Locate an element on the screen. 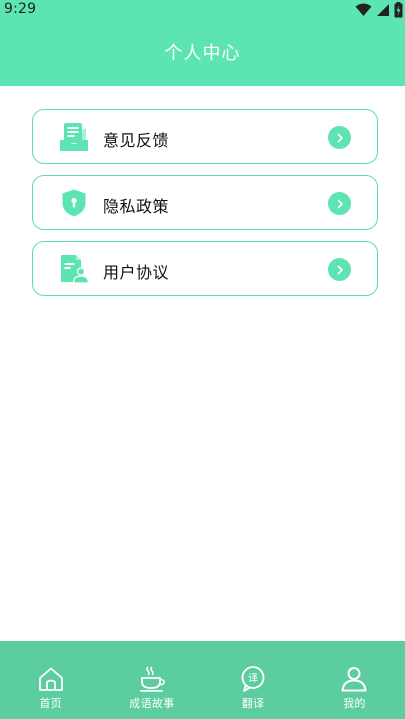  app-bar: 个人中心 is located at coordinates (202, 53).